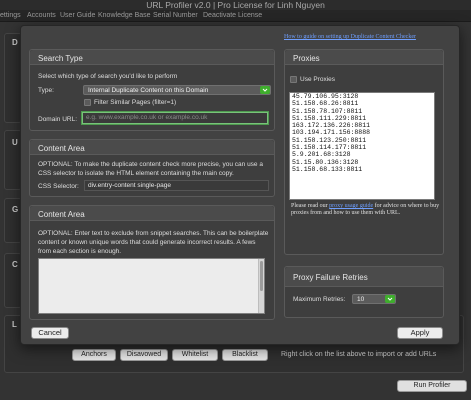 This screenshot has height=400, width=471. What do you see at coordinates (77, 16) in the screenshot?
I see `menu-item-user-guide: User Guide` at bounding box center [77, 16].